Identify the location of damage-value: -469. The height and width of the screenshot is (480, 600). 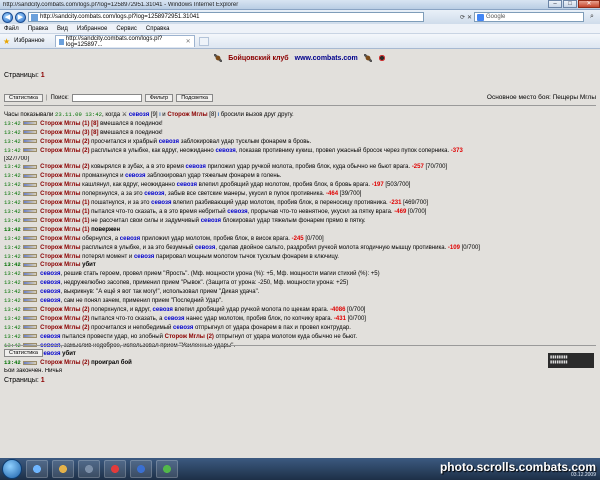
(400, 211).